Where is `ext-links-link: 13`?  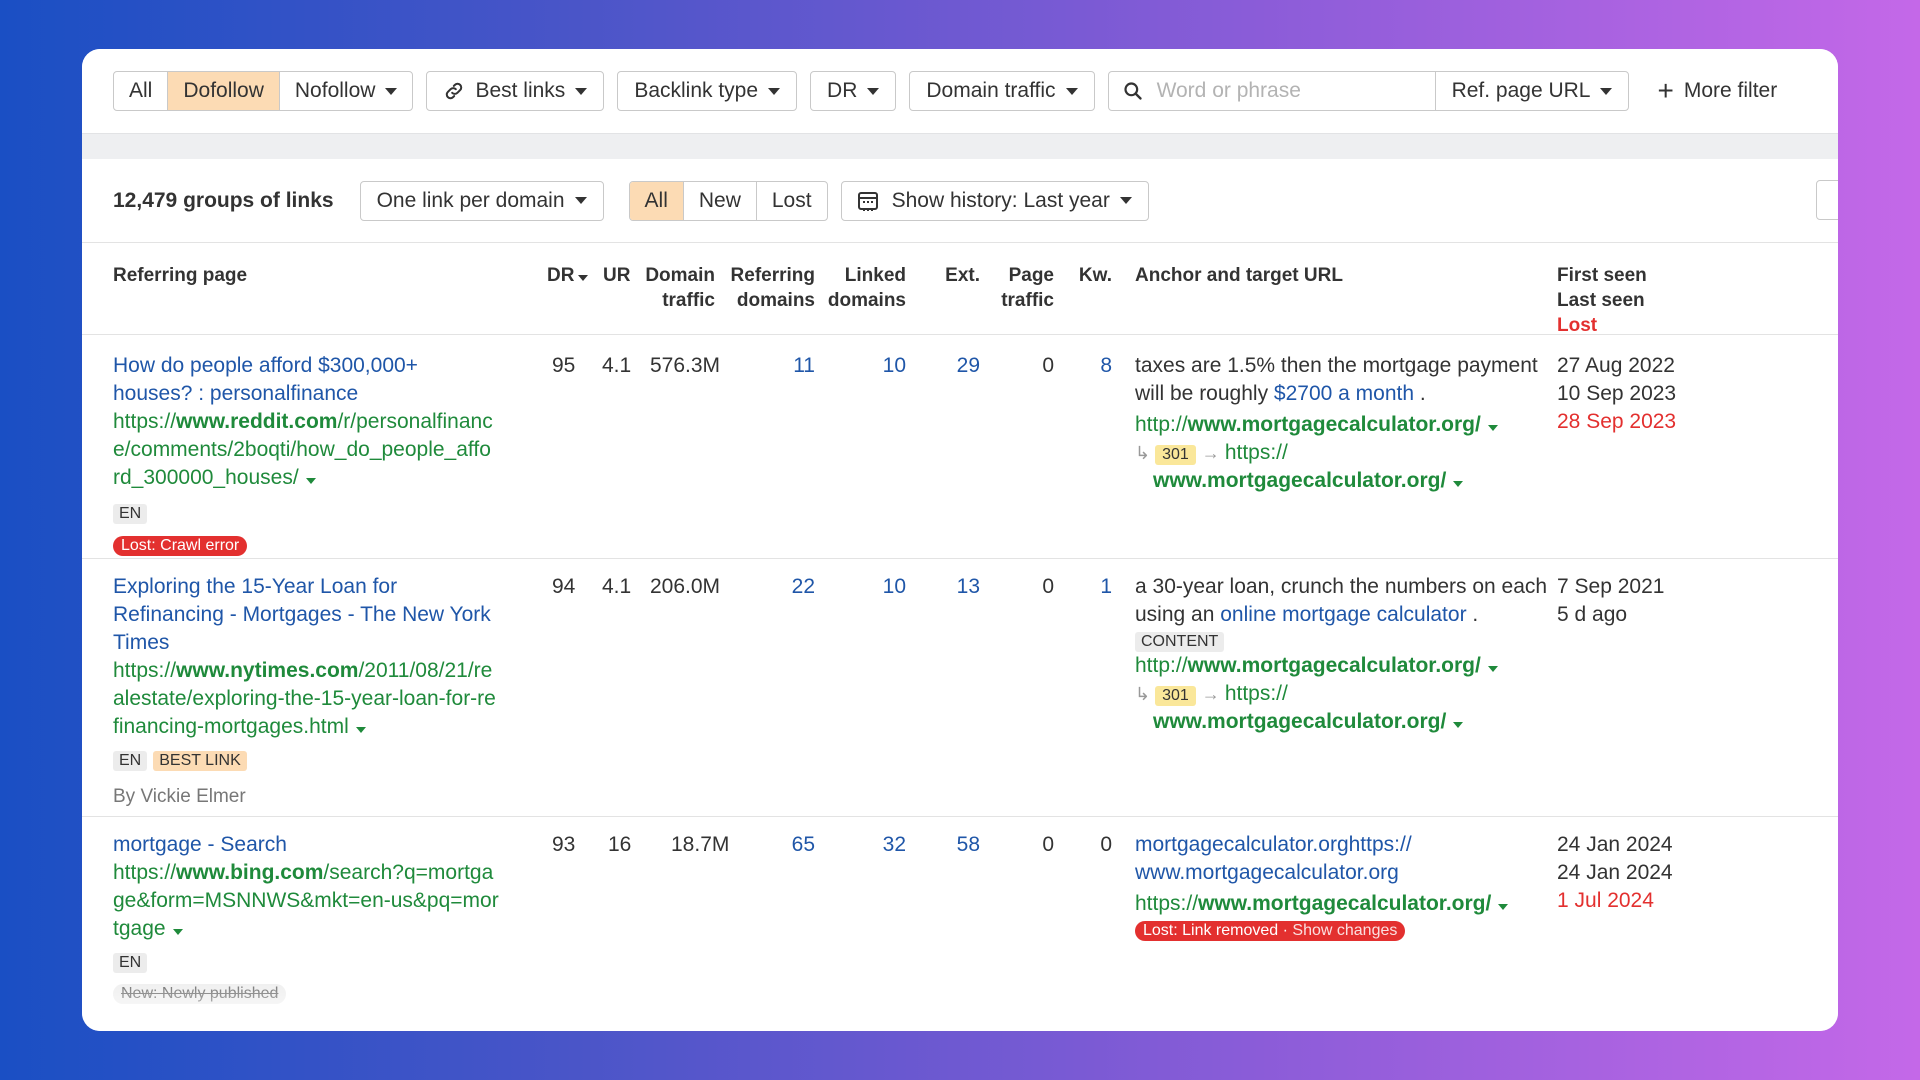 ext-links-link: 13 is located at coordinates (951, 587).